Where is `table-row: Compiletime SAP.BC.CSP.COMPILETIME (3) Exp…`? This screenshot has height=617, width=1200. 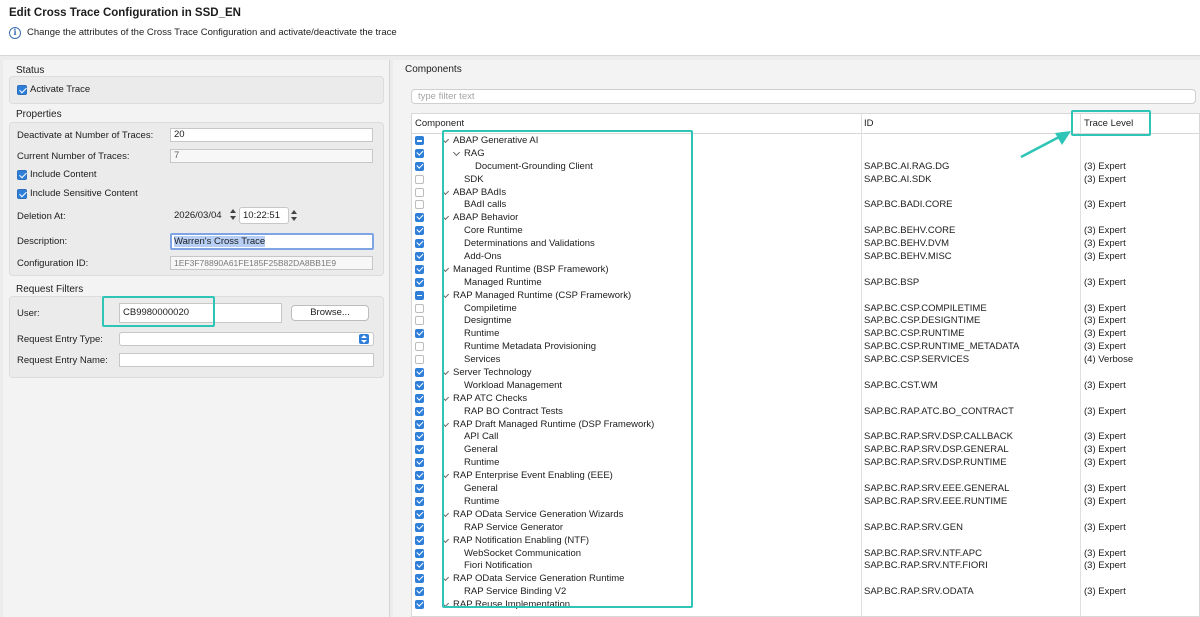 table-row: Compiletime SAP.BC.CSP.COMPILETIME (3) Exp… is located at coordinates (805, 308).